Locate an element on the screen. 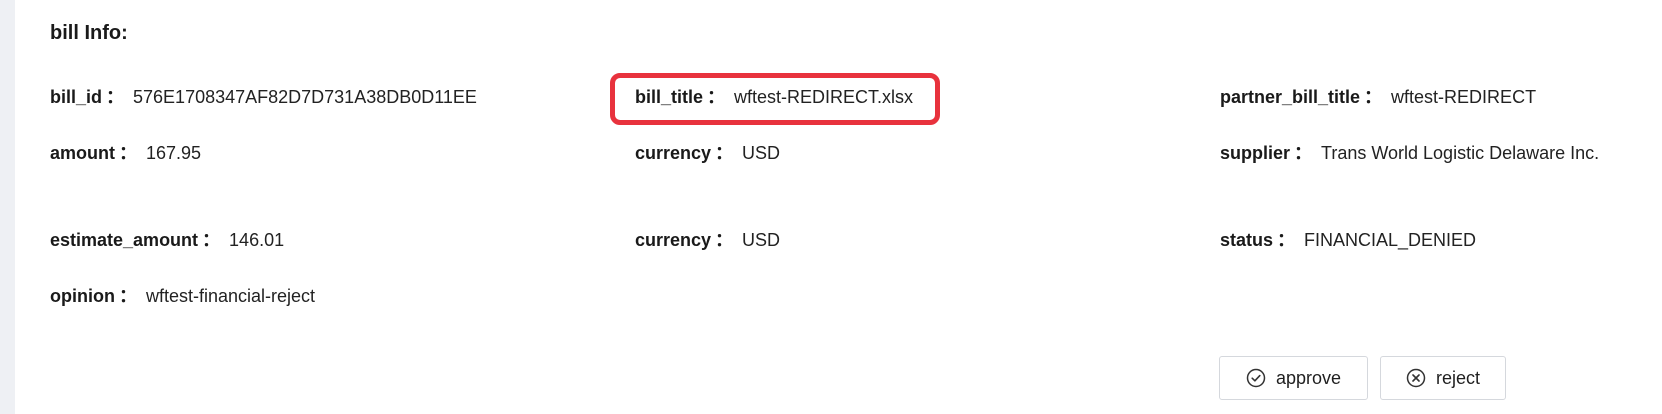 This screenshot has height=414, width=1662. field-value: wftest-REDIRECT is located at coordinates (1464, 97).